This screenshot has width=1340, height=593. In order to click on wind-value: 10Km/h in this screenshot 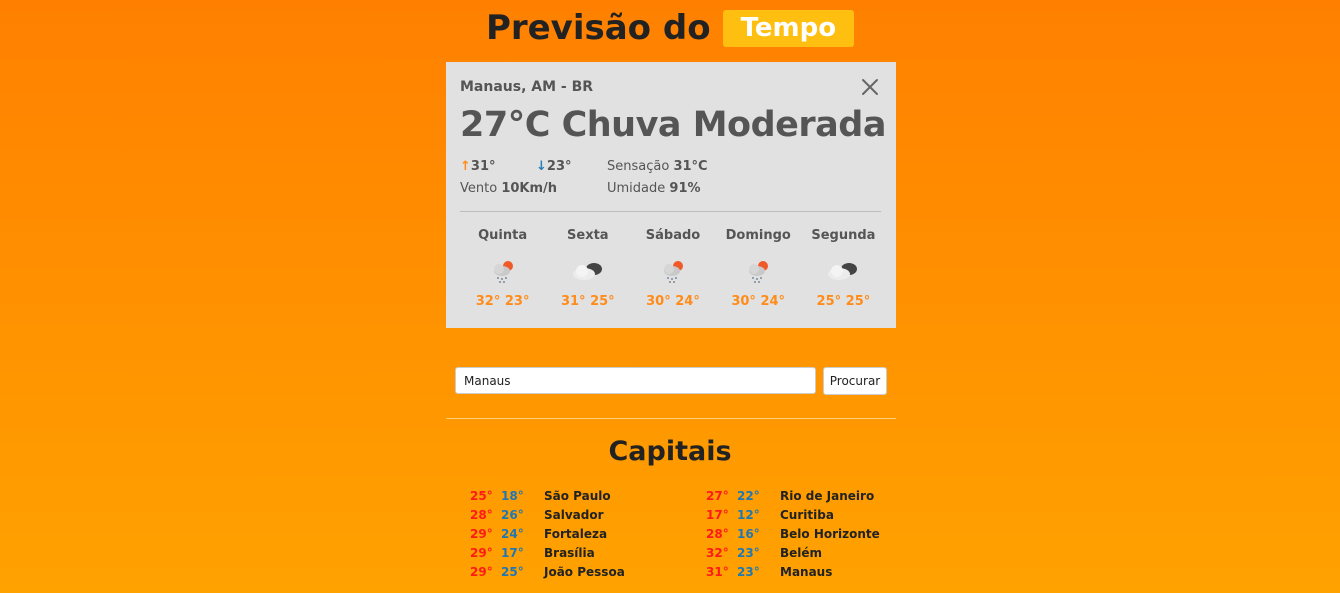, I will do `click(529, 188)`.